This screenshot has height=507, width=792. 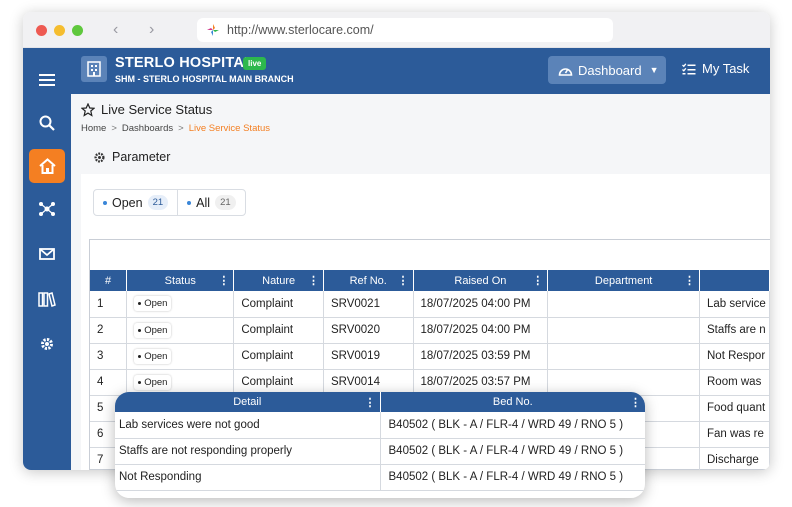 I want to click on column-header-ref-no: Ref No. ⋮, so click(x=368, y=280).